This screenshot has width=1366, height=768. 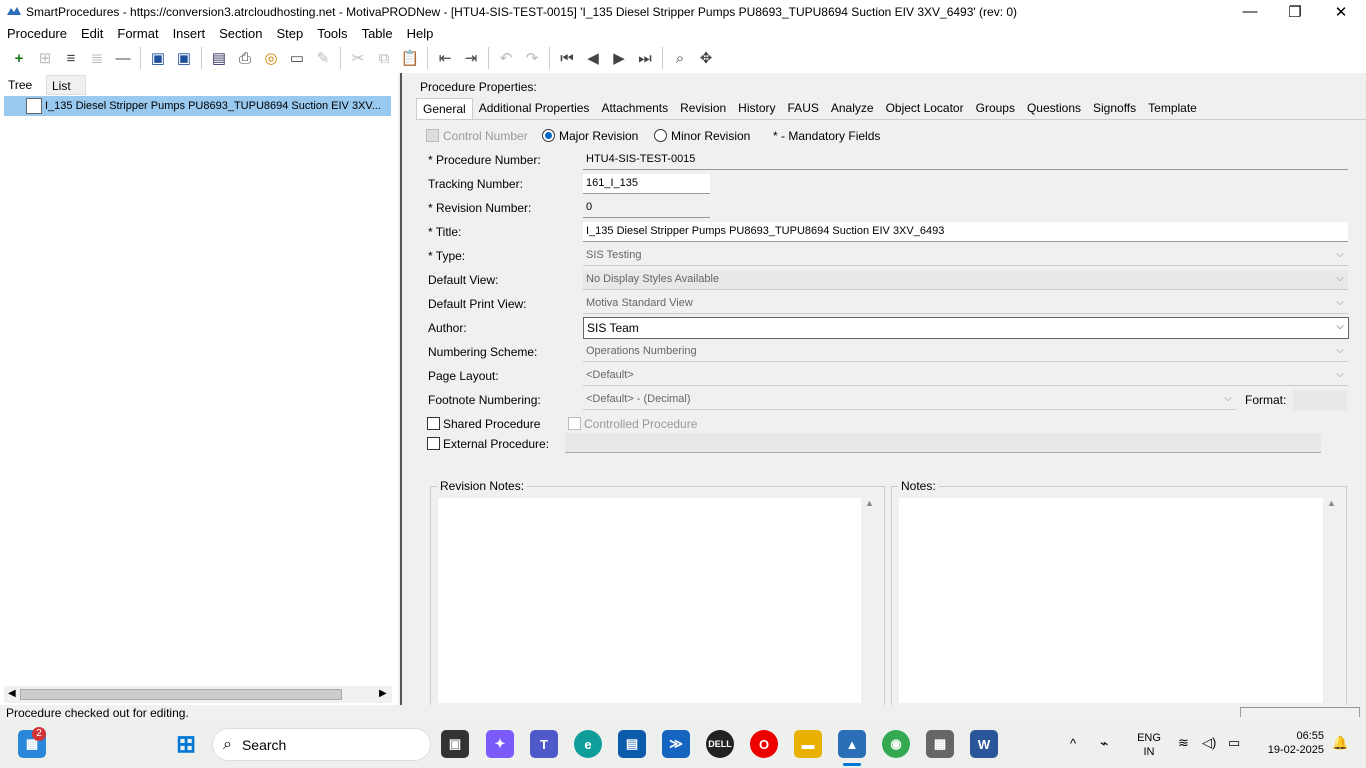 What do you see at coordinates (588, 744) in the screenshot?
I see `edge-icon: e` at bounding box center [588, 744].